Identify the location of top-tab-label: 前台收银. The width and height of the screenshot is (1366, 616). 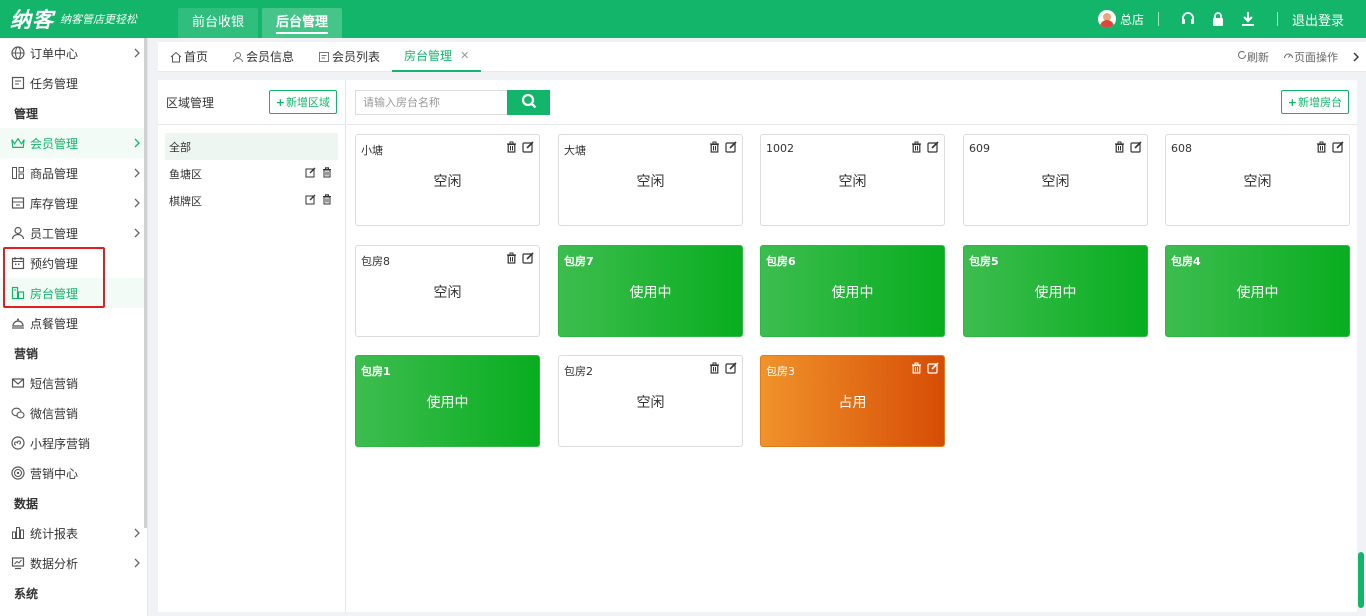
(218, 22).